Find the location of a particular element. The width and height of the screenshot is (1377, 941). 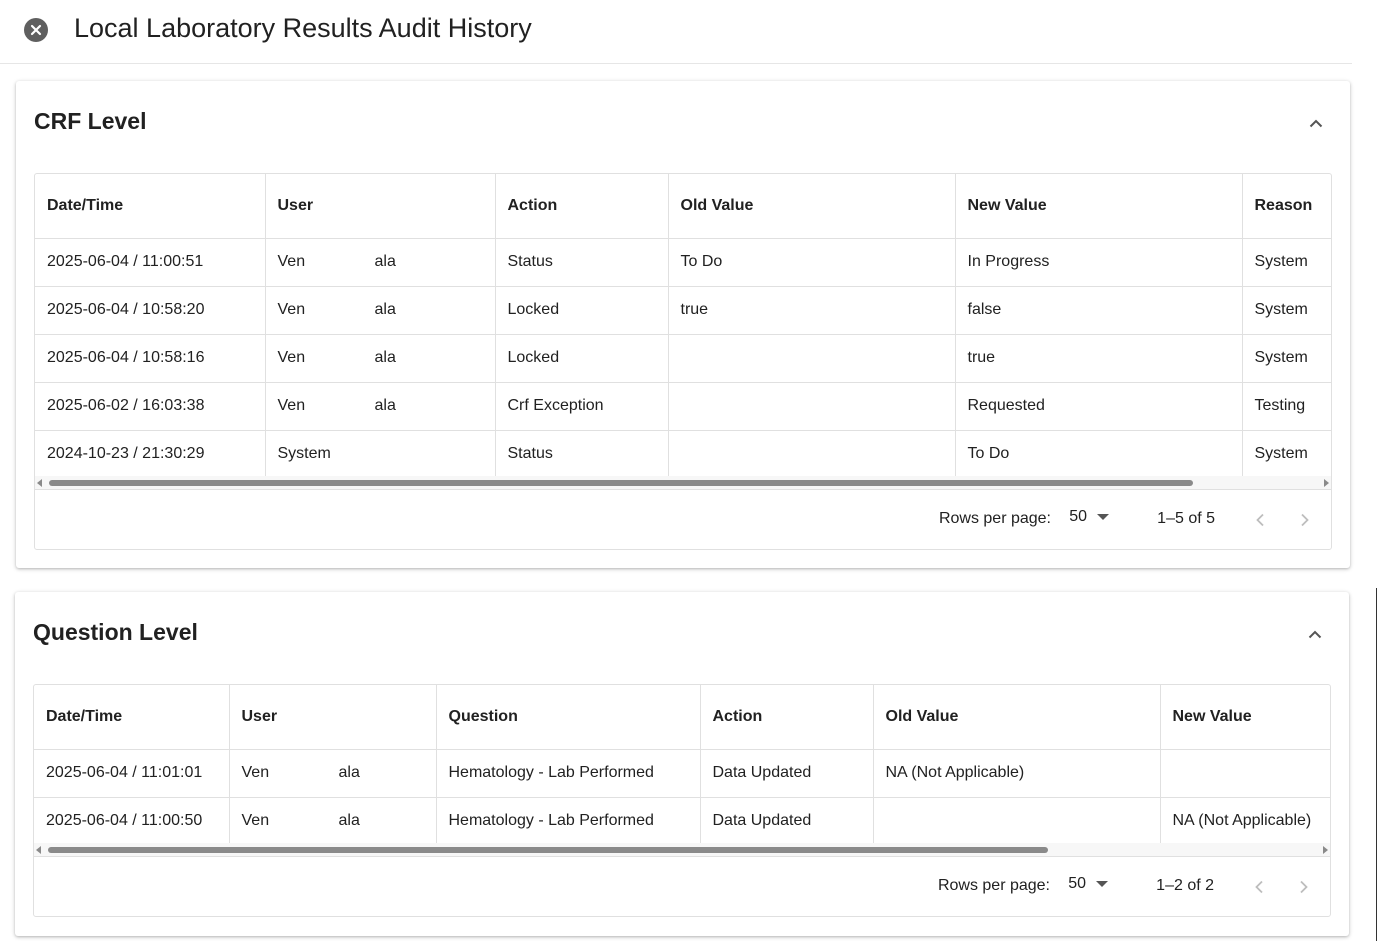

cell-new-value is located at coordinates (1245, 773).